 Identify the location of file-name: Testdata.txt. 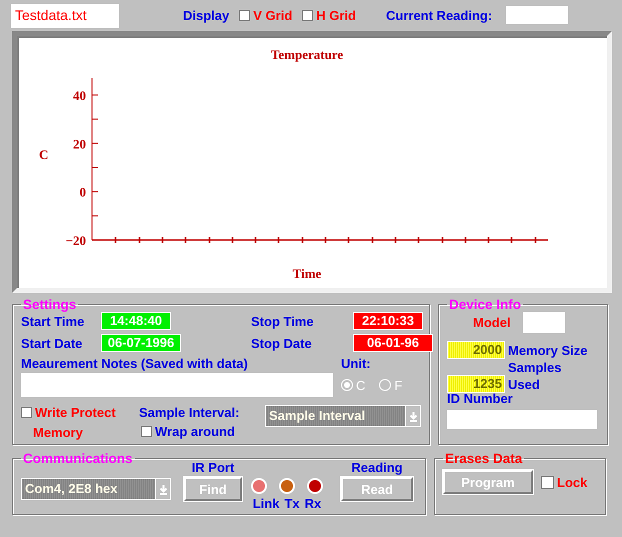
(65, 16).